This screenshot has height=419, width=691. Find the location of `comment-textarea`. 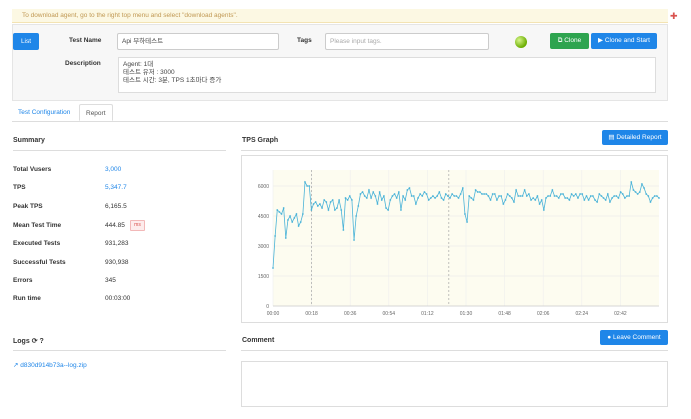

comment-textarea is located at coordinates (454, 384).